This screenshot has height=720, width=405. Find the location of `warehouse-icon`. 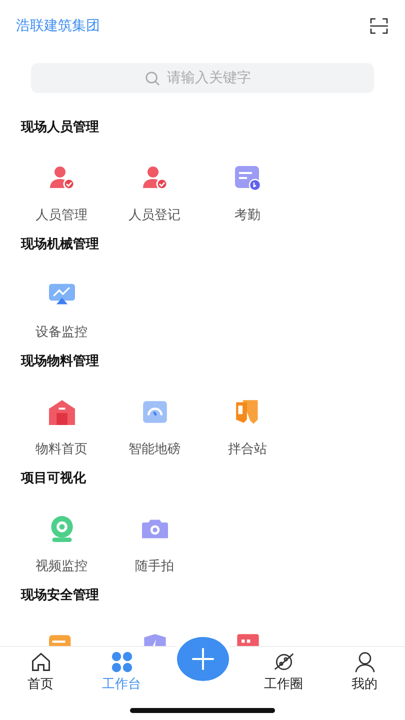

warehouse-icon is located at coordinates (61, 412).